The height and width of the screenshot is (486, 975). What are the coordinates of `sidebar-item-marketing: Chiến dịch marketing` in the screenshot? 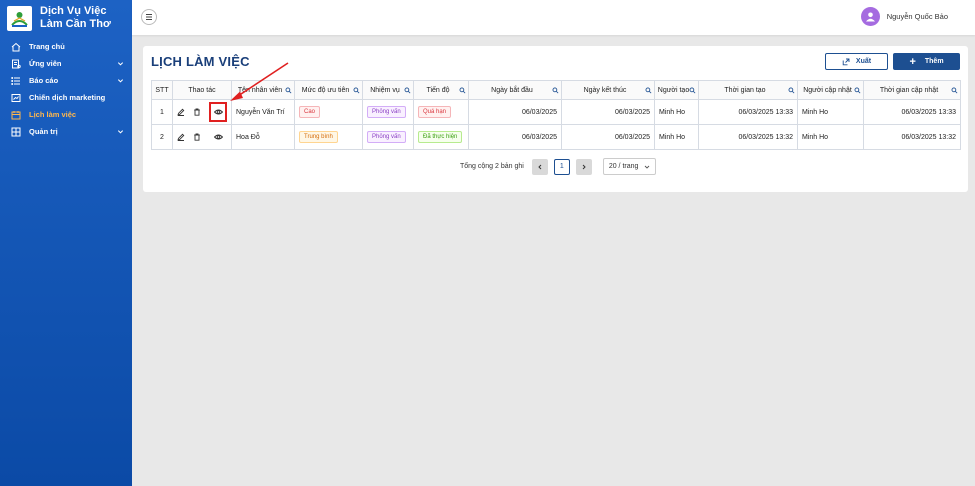 It's located at (66, 97).